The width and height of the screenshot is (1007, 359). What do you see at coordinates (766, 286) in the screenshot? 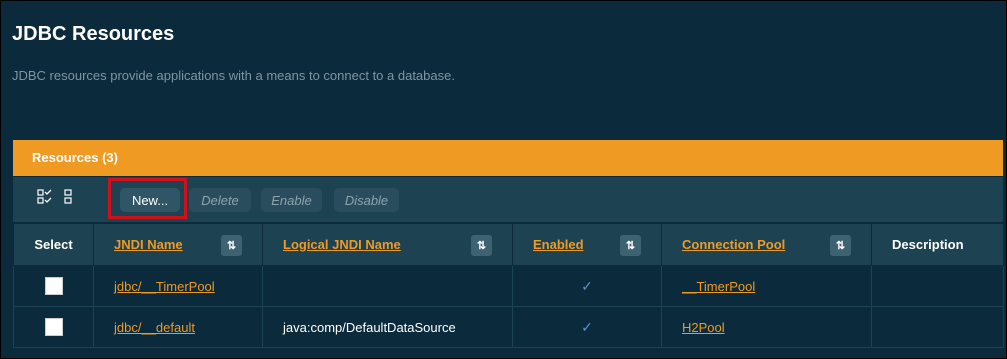
I see `connection-pool-cell: __TimerPool` at bounding box center [766, 286].